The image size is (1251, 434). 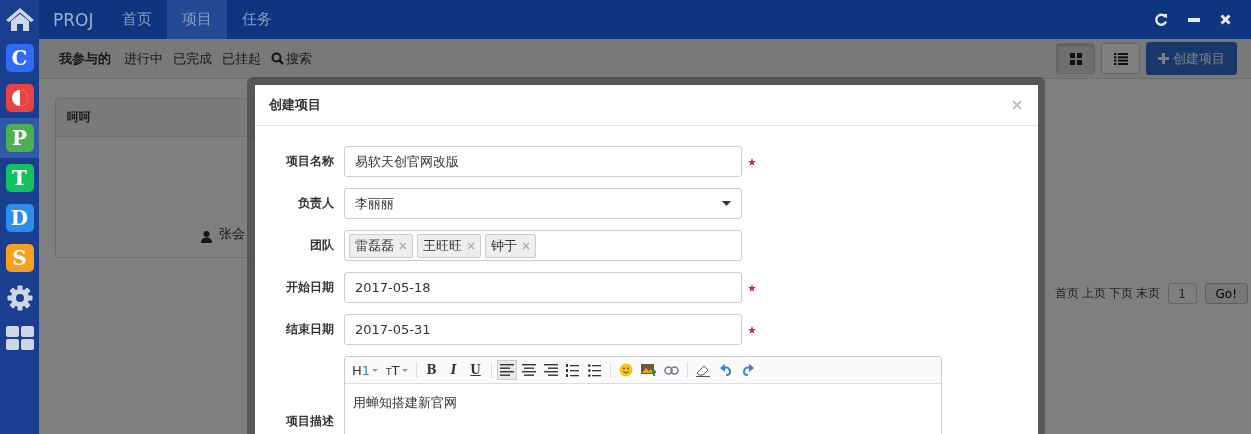 I want to click on brand-name: PROJ, so click(x=73, y=20).